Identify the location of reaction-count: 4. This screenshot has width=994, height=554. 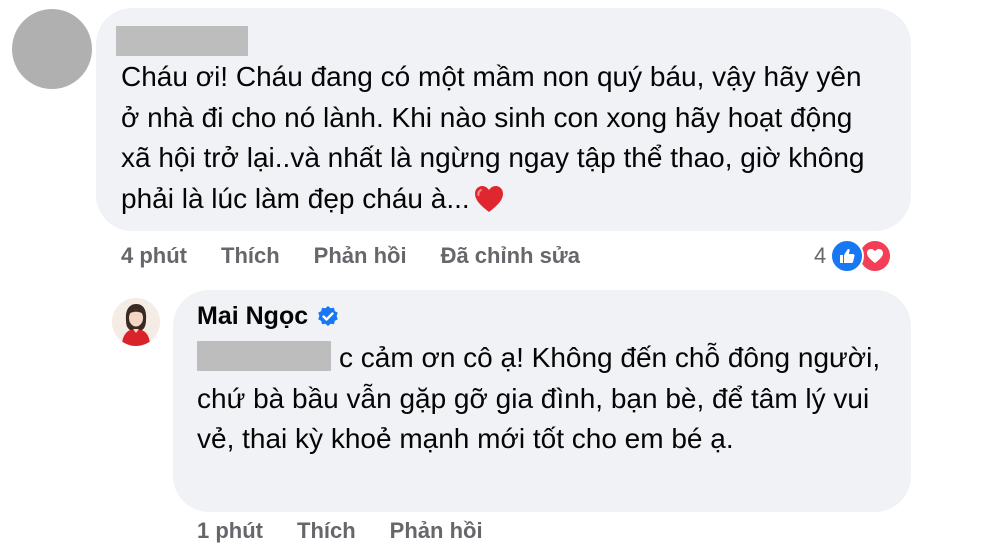
(820, 255).